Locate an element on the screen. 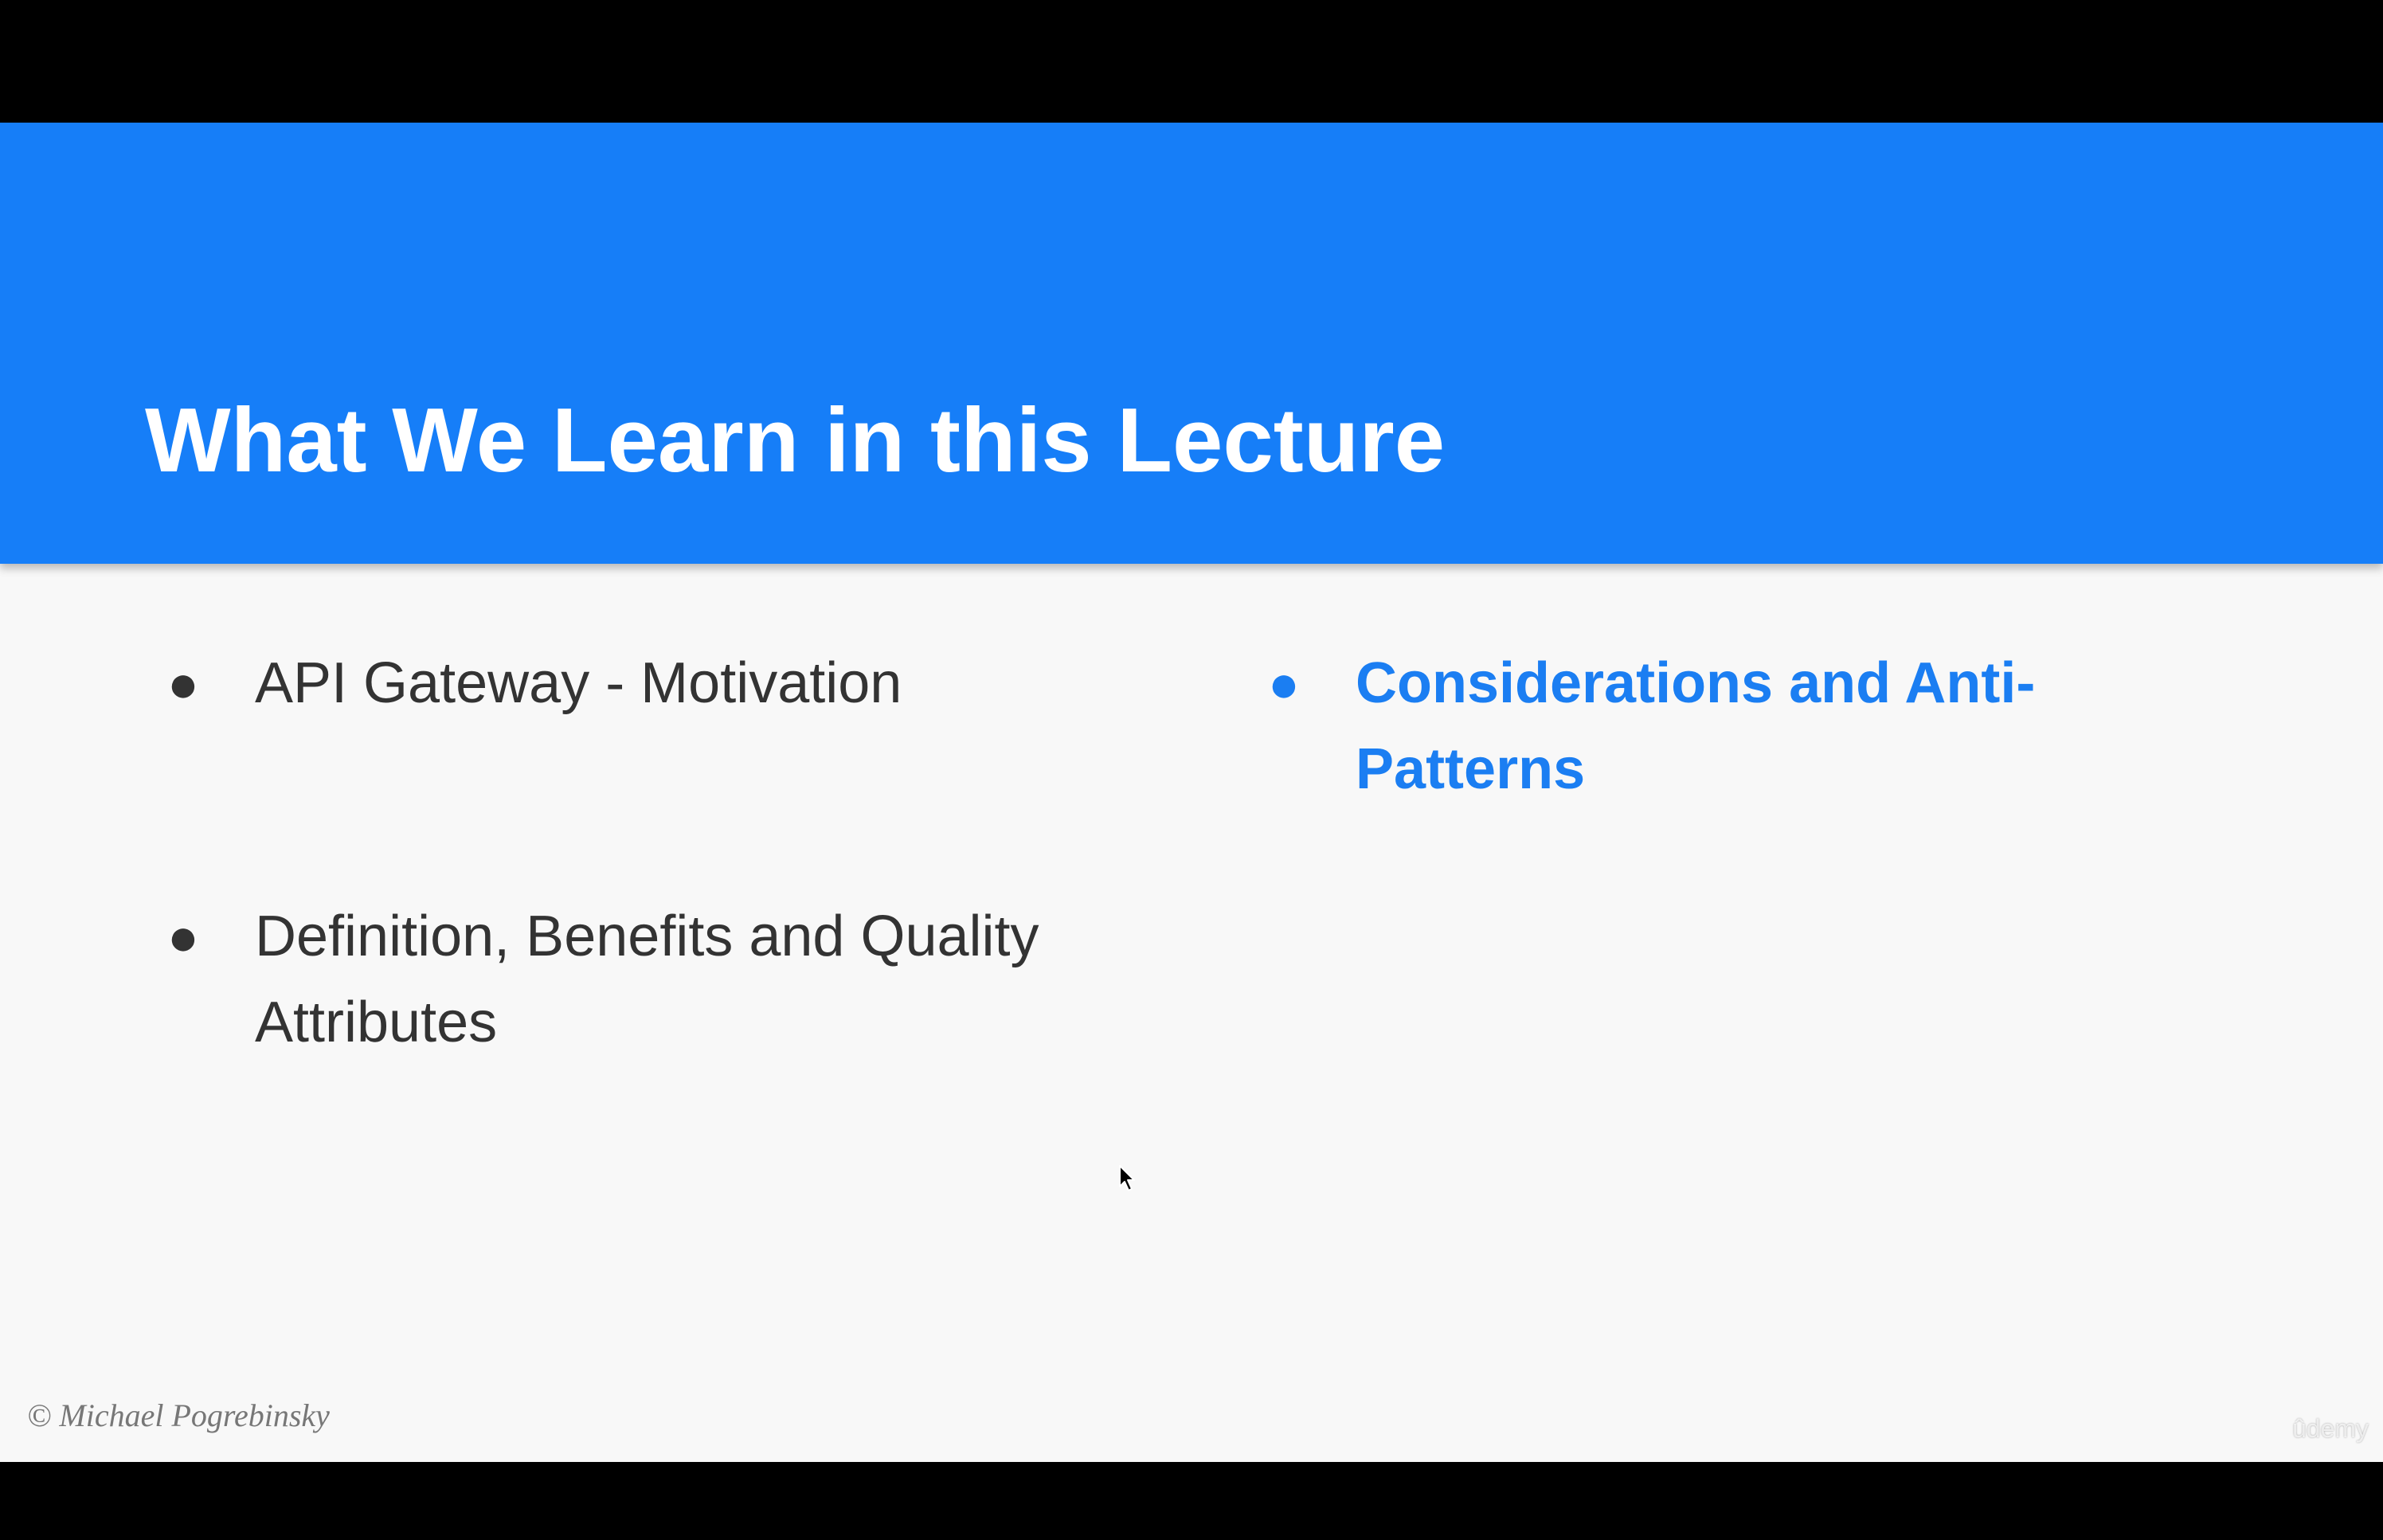 The height and width of the screenshot is (1540, 2383). copyright-notice: © Michael Pogrebinsky is located at coordinates (178, 1415).